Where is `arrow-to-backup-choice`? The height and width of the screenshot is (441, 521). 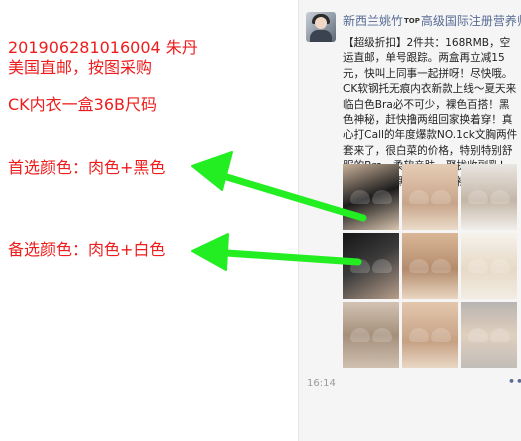
arrow-to-backup-choice is located at coordinates (276, 252).